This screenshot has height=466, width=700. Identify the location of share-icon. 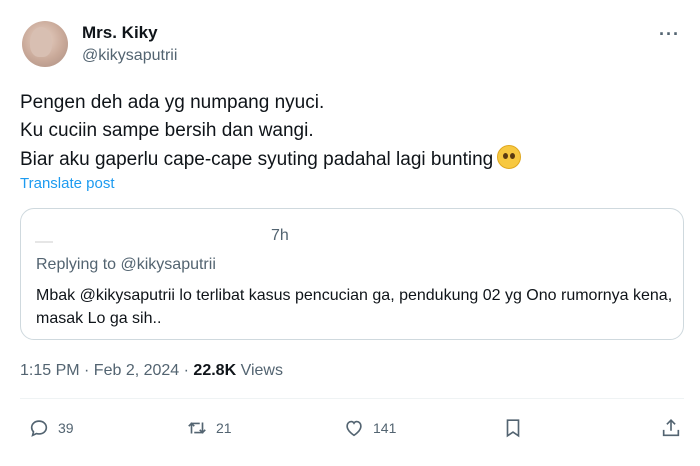
(671, 428).